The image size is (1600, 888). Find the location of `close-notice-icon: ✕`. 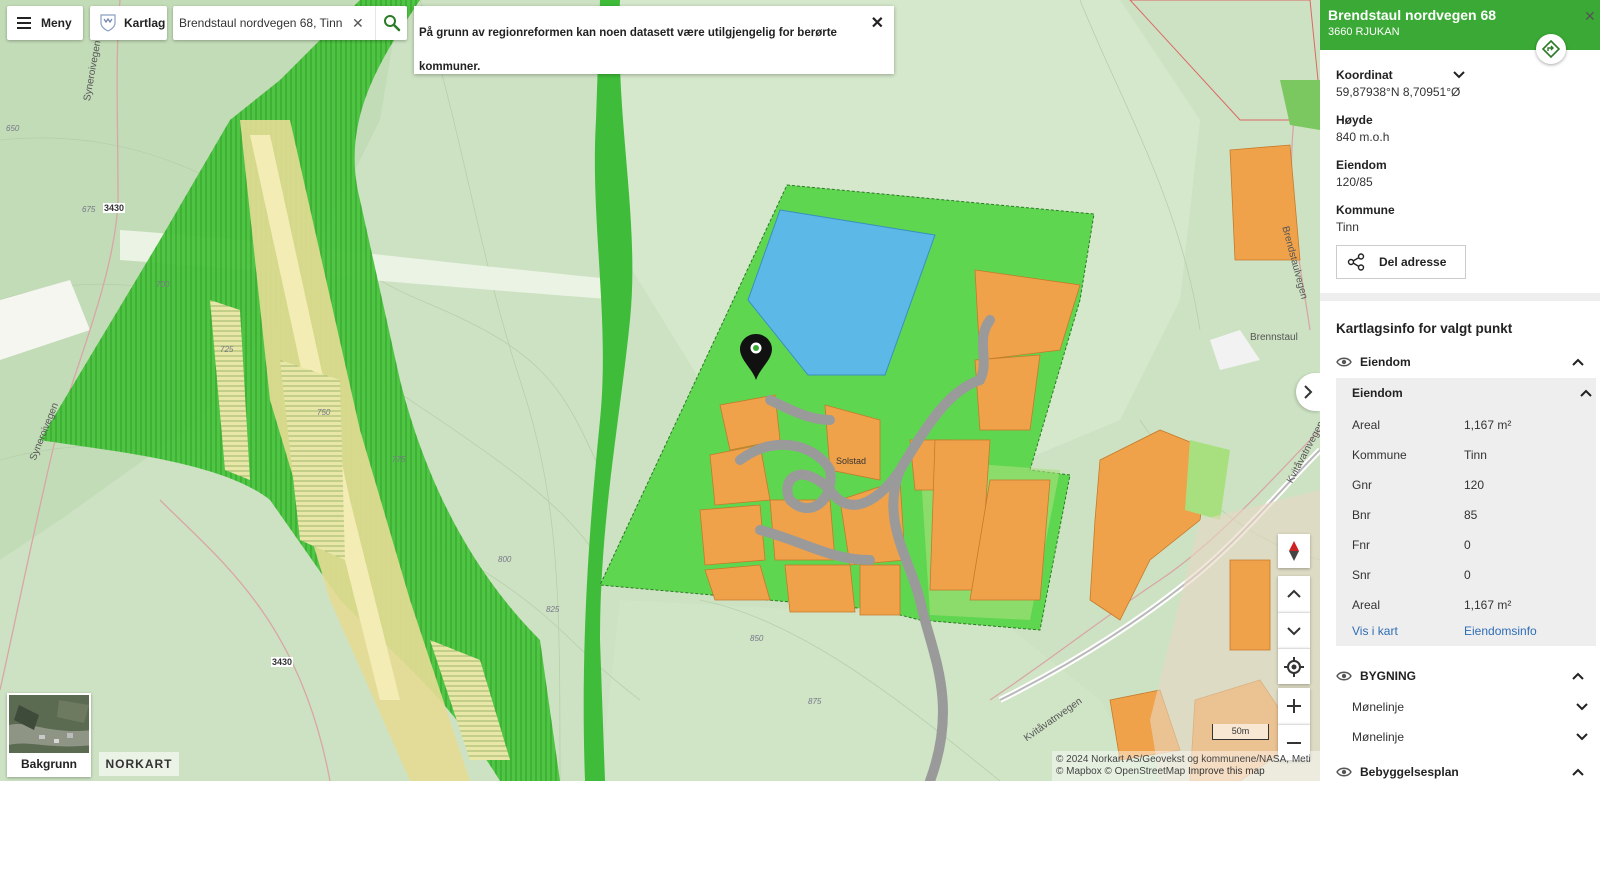

close-notice-icon: ✕ is located at coordinates (877, 24).